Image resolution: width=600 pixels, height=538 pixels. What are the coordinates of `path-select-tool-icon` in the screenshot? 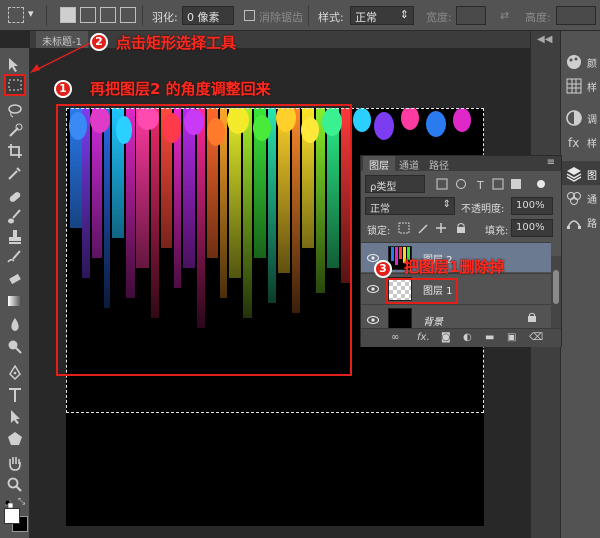 It's located at (15, 417).